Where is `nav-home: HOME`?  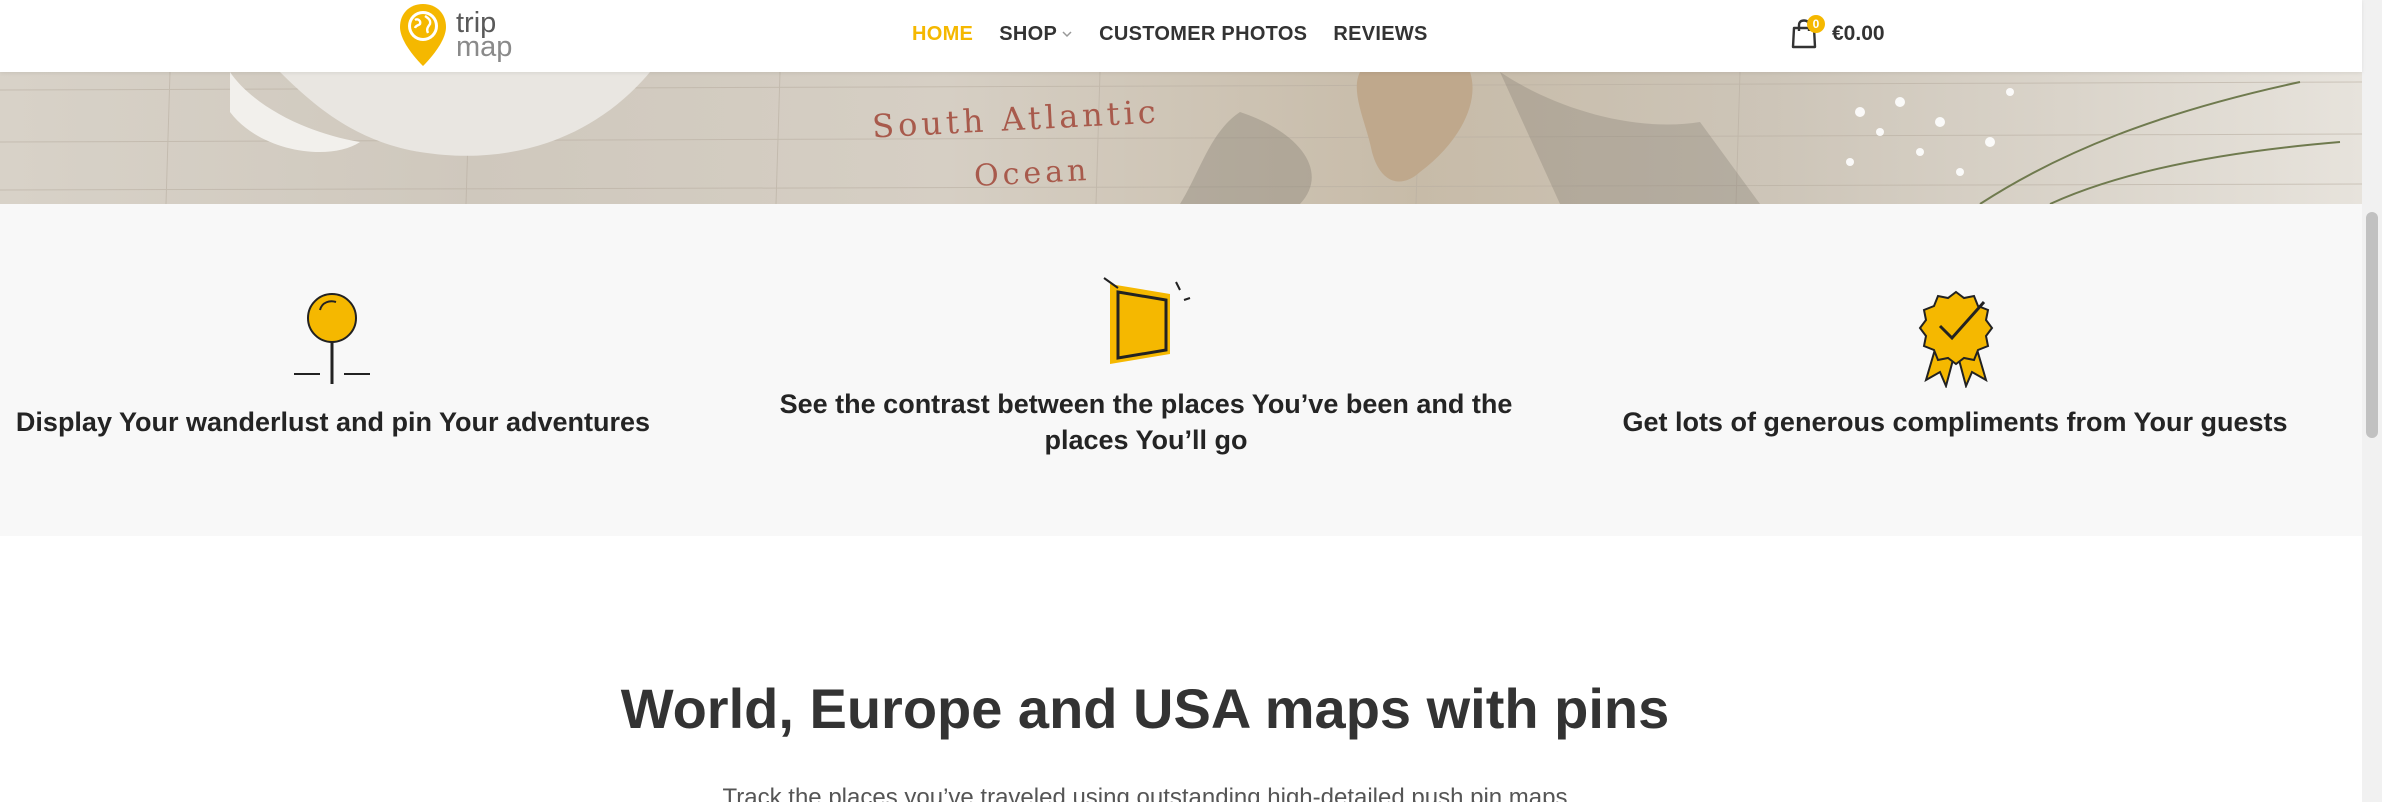
nav-home: HOME is located at coordinates (942, 34).